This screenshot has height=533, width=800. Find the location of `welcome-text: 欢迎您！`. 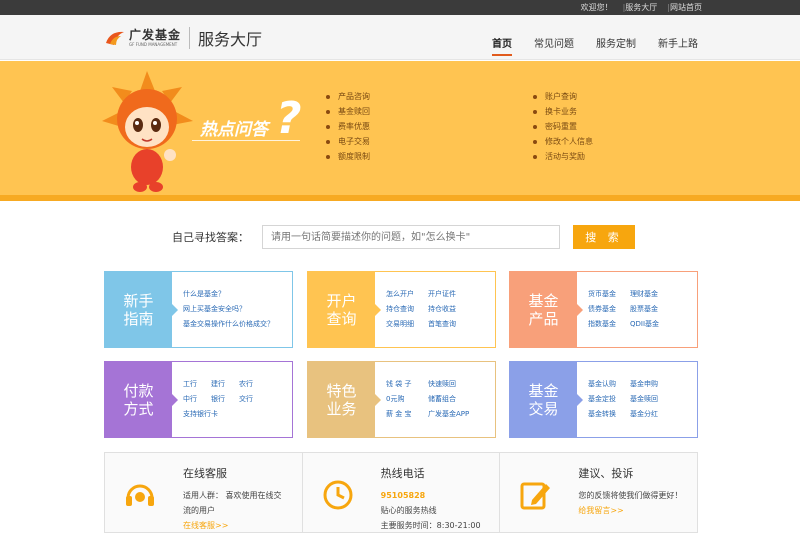

welcome-text: 欢迎您！ is located at coordinates (596, 7).